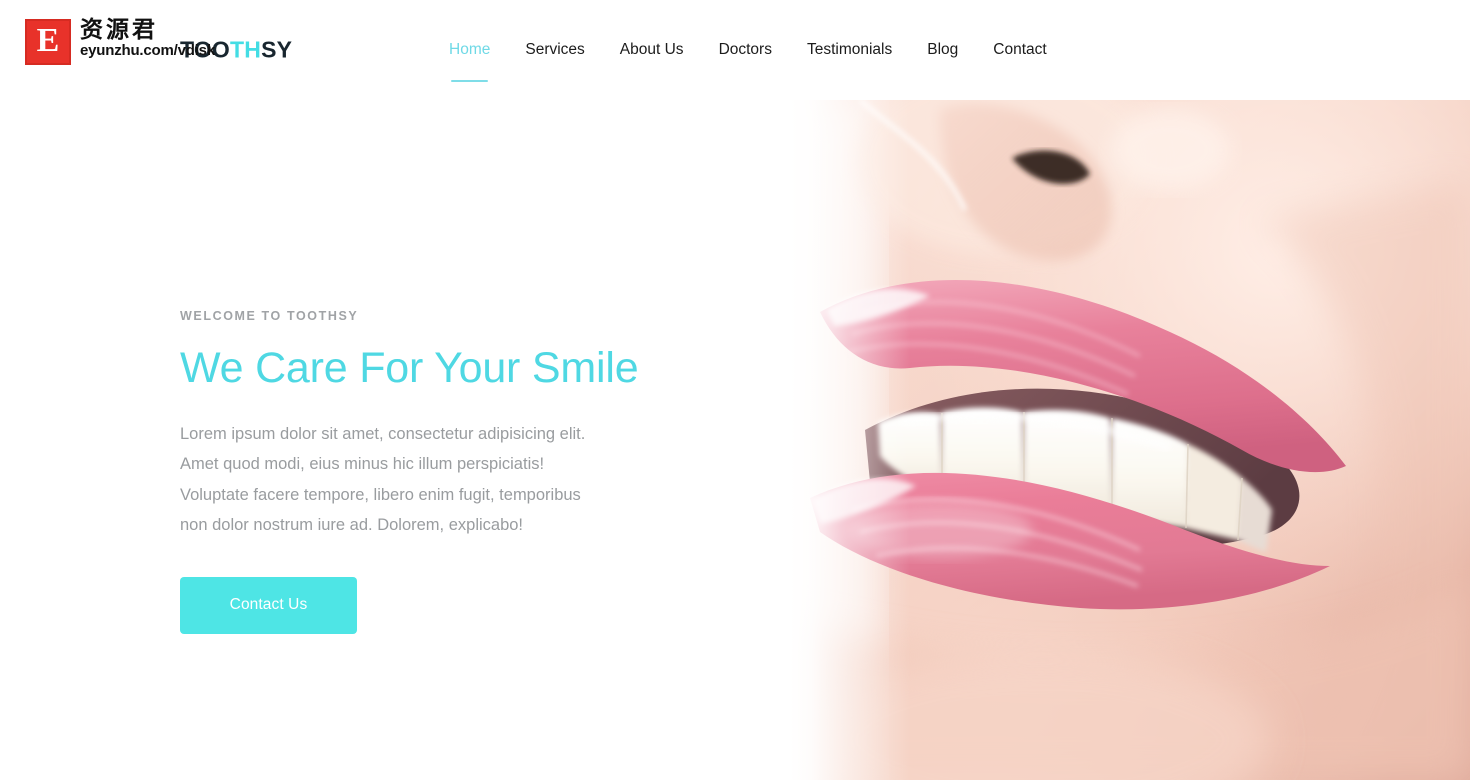 The image size is (1470, 780). I want to click on nav-item-blog: Blog, so click(942, 50).